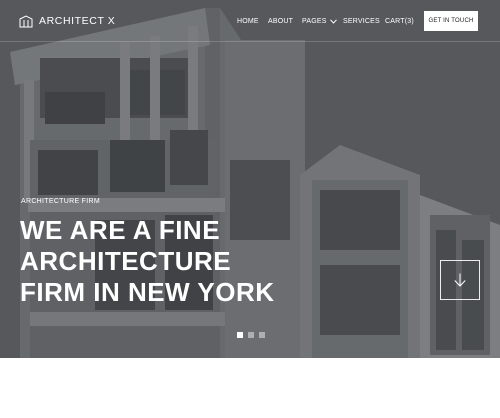 Image resolution: width=500 pixels, height=418 pixels. I want to click on arrow-down-icon, so click(460, 280).